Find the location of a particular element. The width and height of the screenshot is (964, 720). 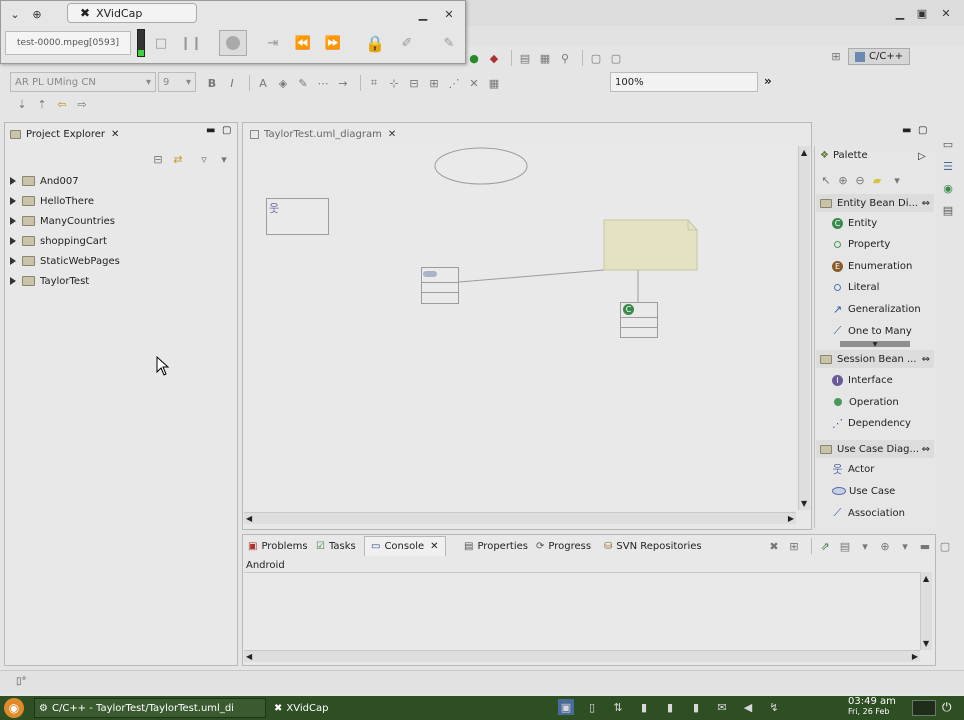

clear-console-icon: ✖ is located at coordinates (774, 546).